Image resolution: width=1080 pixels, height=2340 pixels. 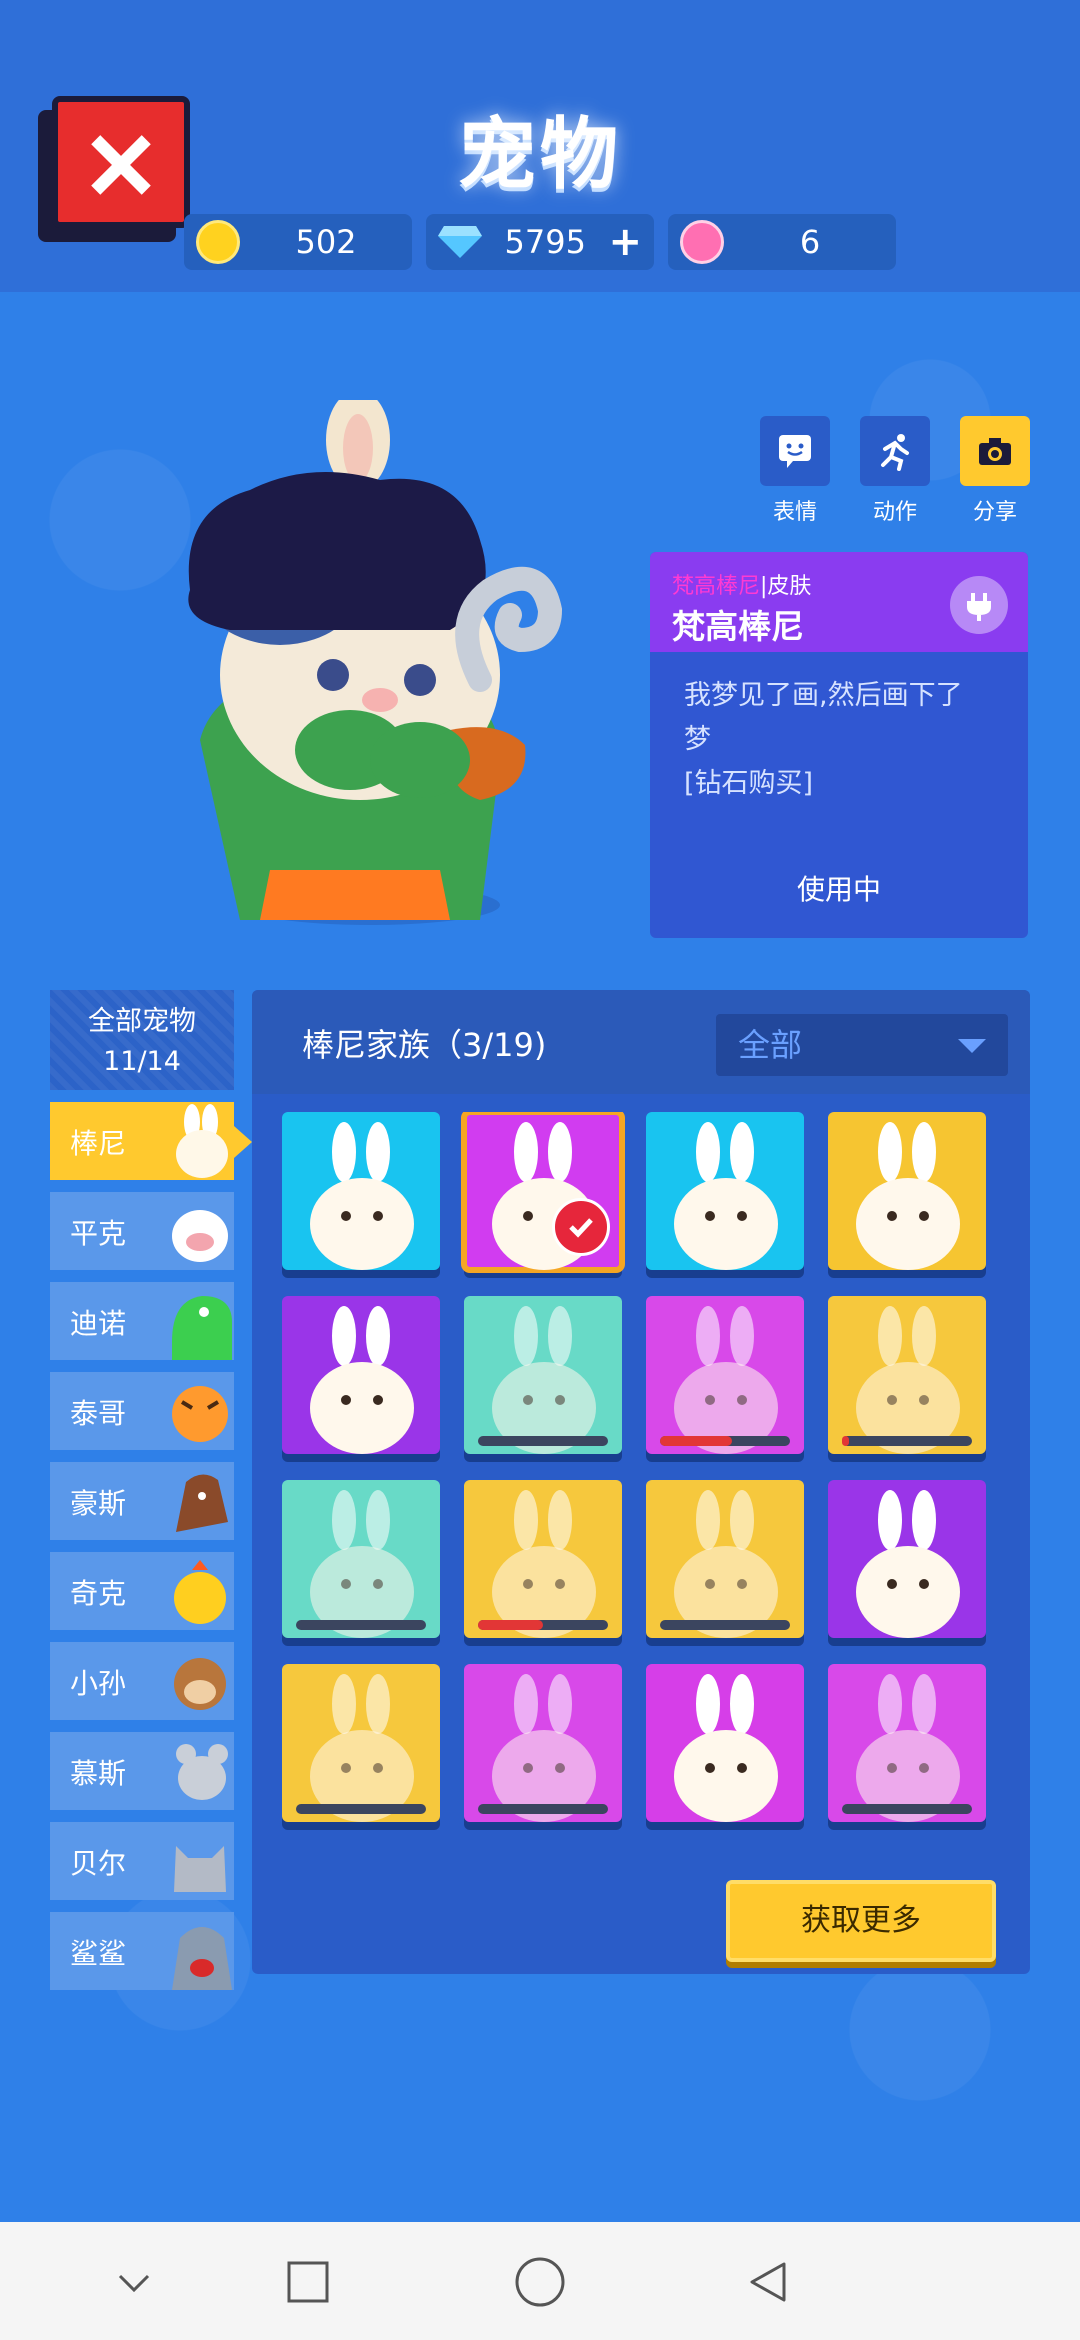 I want to click on diamond-counter: 5795 +, so click(x=540, y=242).